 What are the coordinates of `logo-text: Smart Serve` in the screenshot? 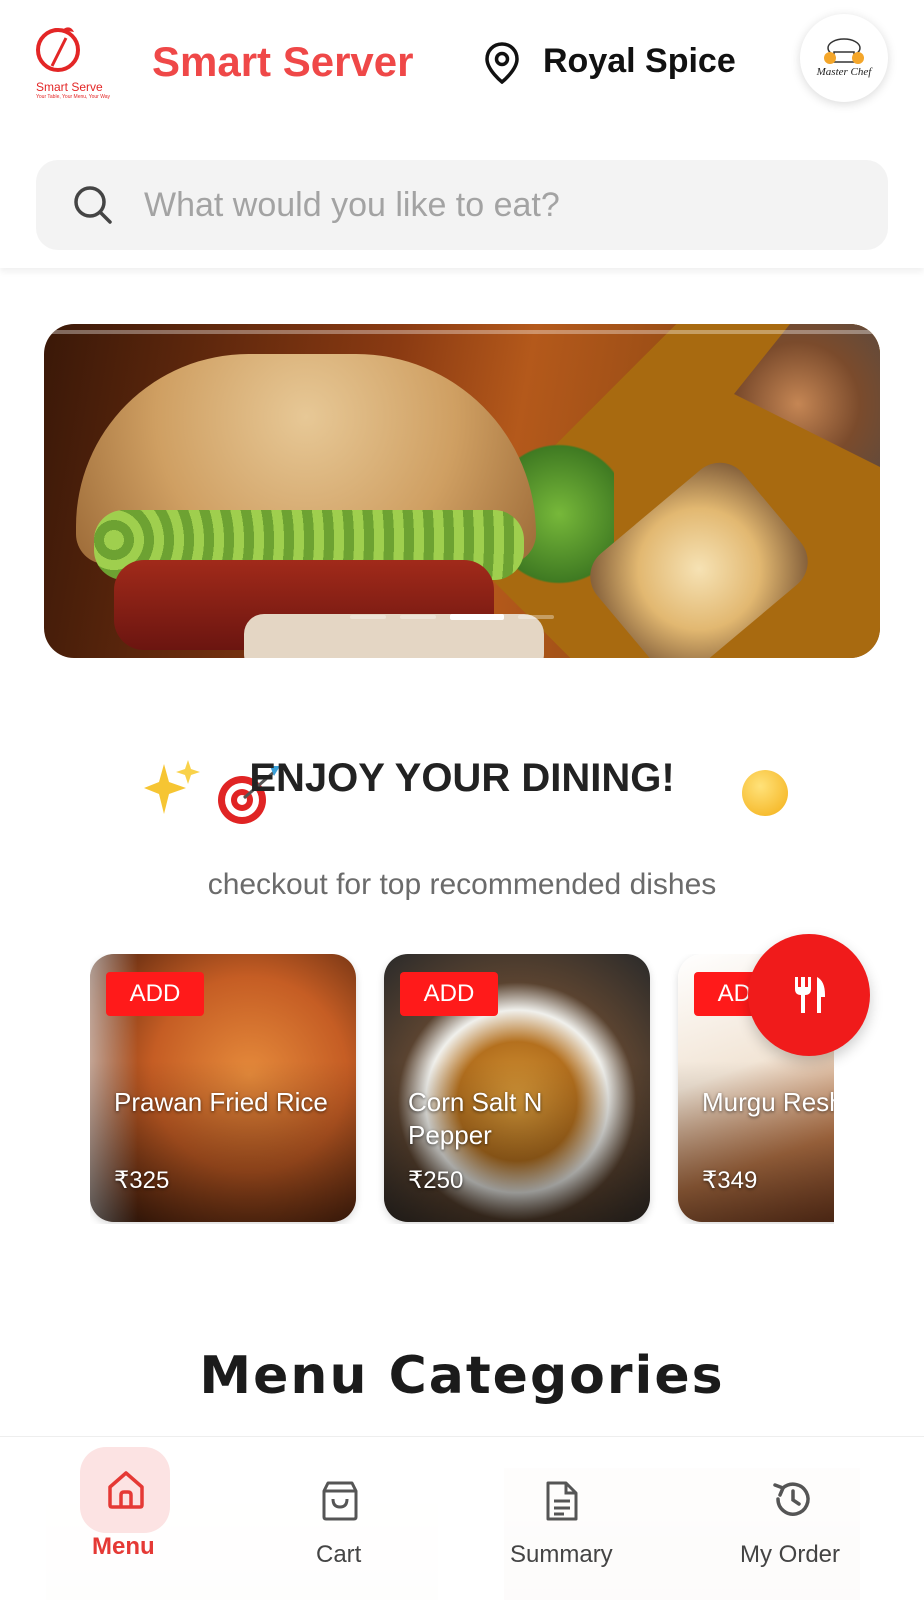 It's located at (69, 87).